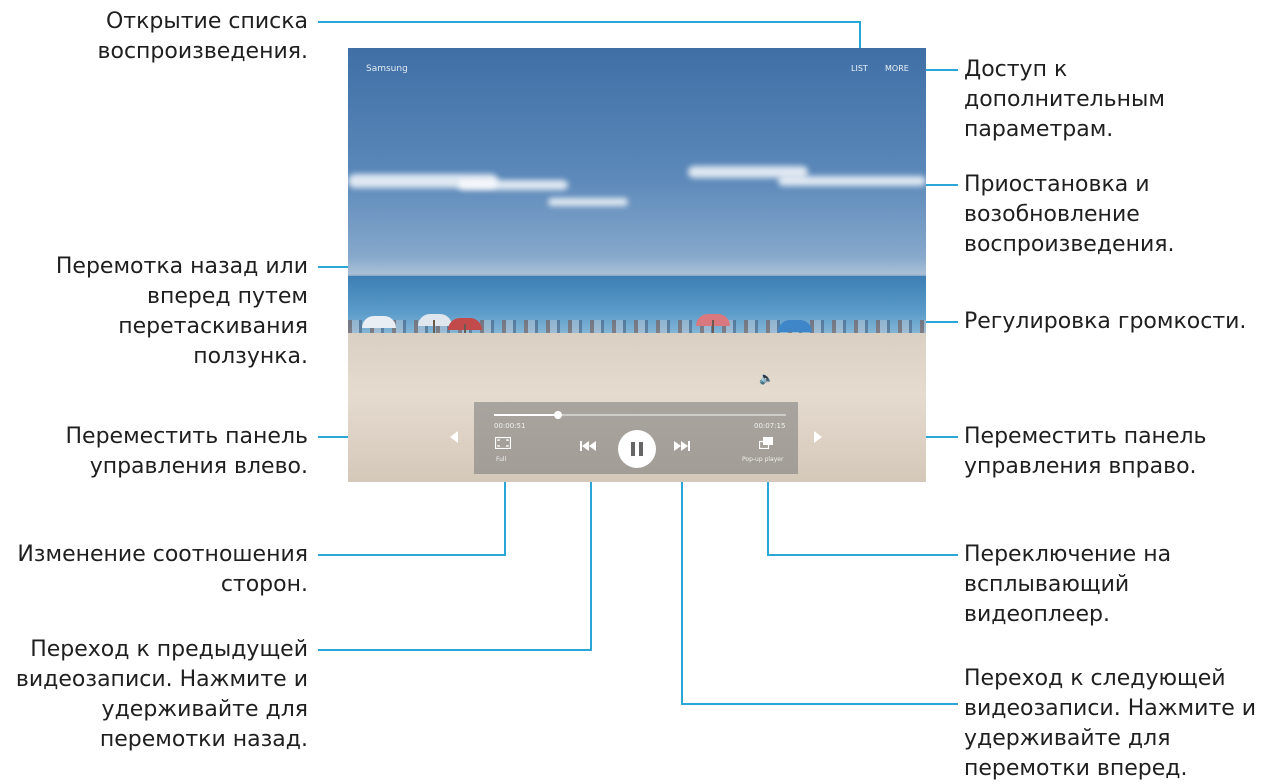 This screenshot has width=1276, height=784. Describe the element at coordinates (766, 443) in the screenshot. I see `popup-player-icon` at that location.